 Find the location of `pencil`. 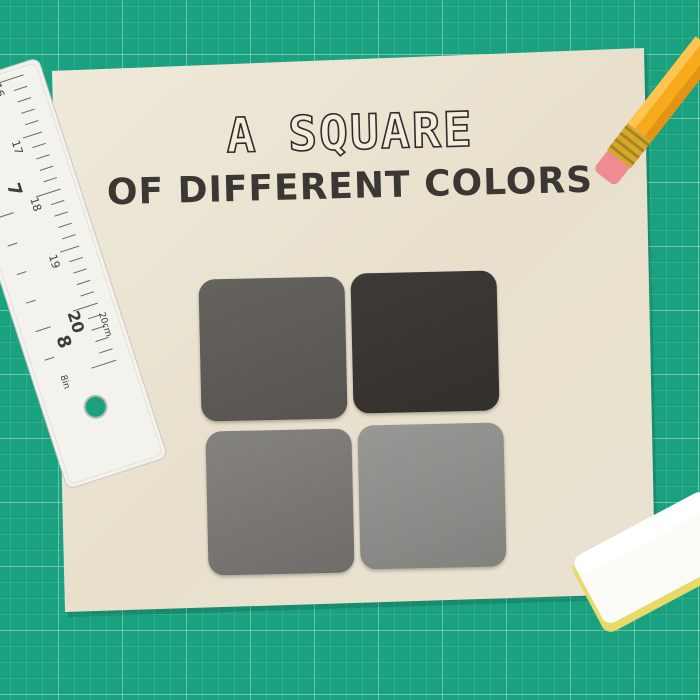

pencil is located at coordinates (647, 110).